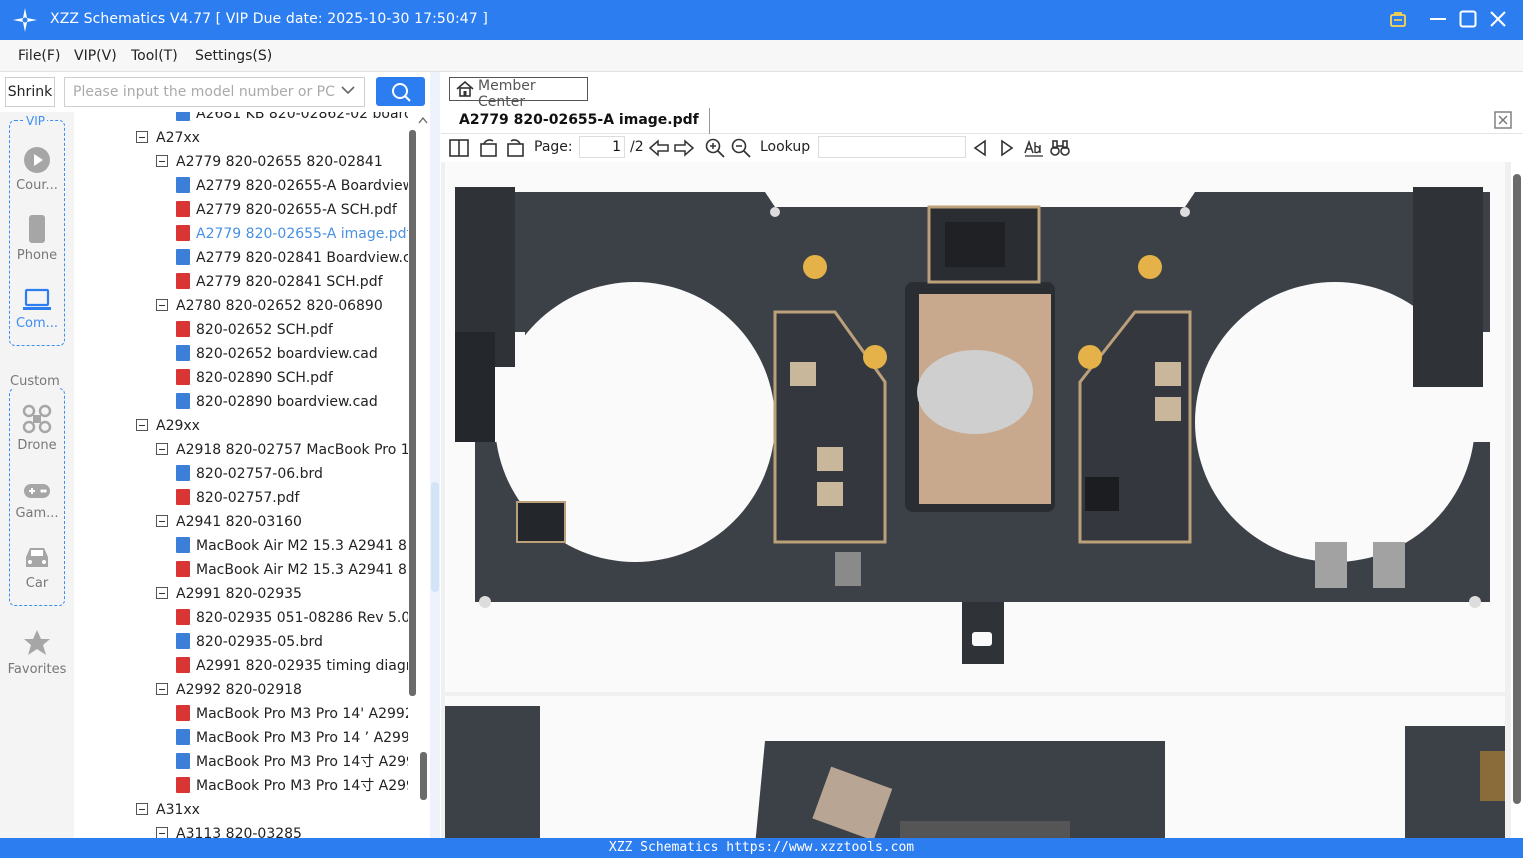 The width and height of the screenshot is (1523, 858). Describe the element at coordinates (1517, 489) in the screenshot. I see `document-scroll-thumb` at that location.